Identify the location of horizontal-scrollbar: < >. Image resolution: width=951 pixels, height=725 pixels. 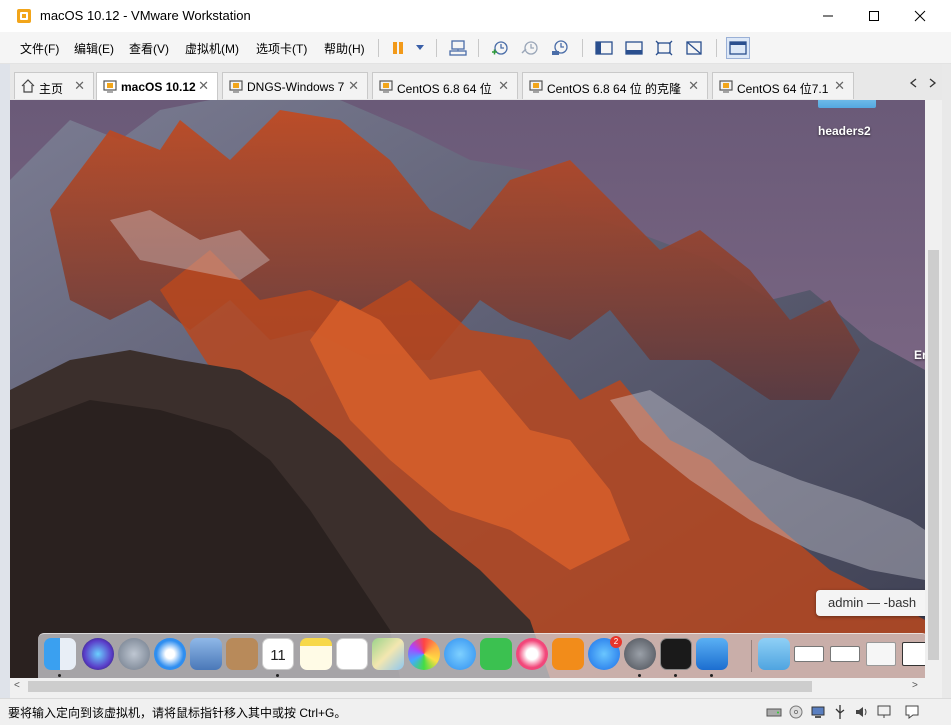
(467, 686).